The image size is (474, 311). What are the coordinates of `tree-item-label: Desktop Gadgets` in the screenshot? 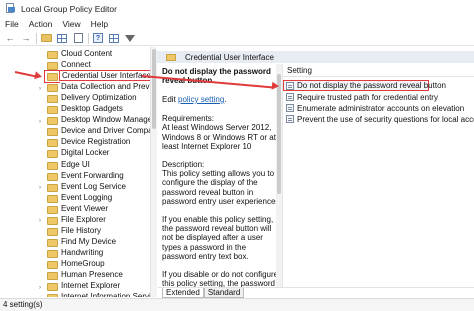 It's located at (92, 109).